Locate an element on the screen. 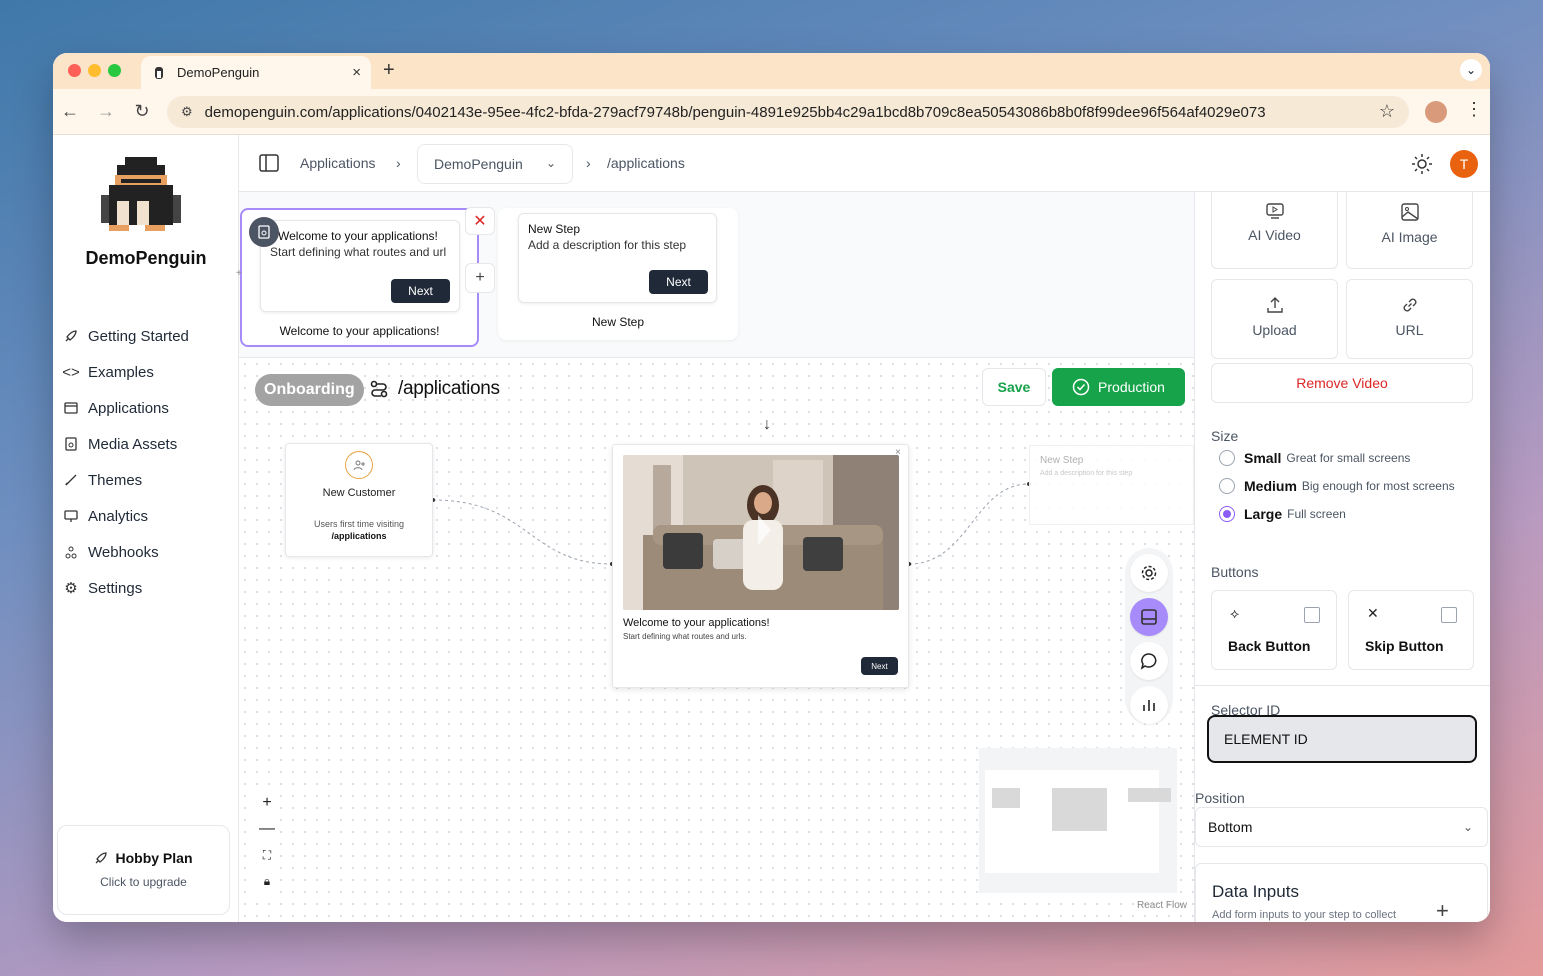 This screenshot has height=976, width=1543. sidebar-item-webhooks: Webhooks is located at coordinates (148, 552).